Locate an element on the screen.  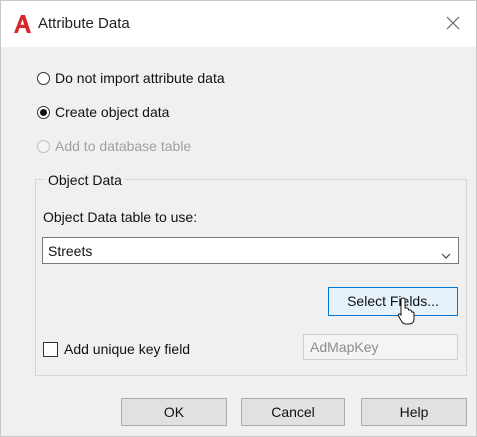
unique-key-checkbox-row: Add unique key field is located at coordinates (116, 349).